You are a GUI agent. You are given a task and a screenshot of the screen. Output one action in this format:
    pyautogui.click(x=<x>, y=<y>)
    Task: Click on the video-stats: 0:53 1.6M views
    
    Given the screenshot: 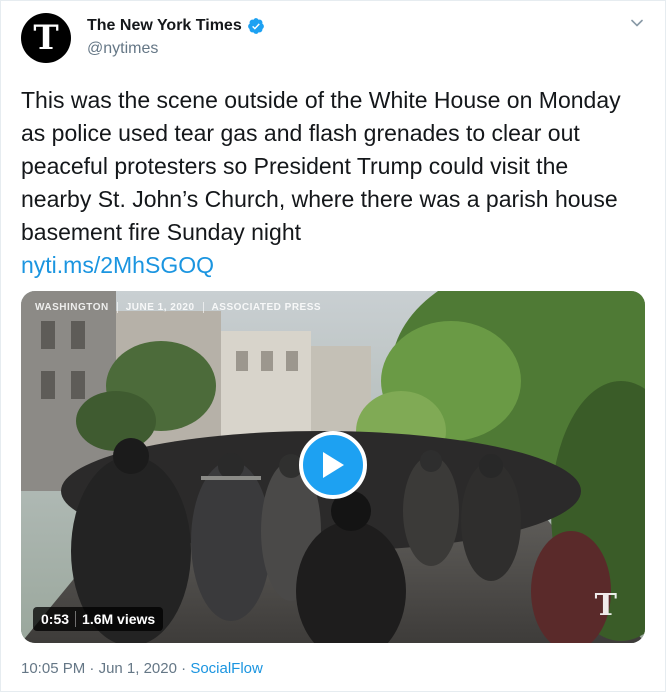 What is the action you would take?
    pyautogui.click(x=98, y=619)
    